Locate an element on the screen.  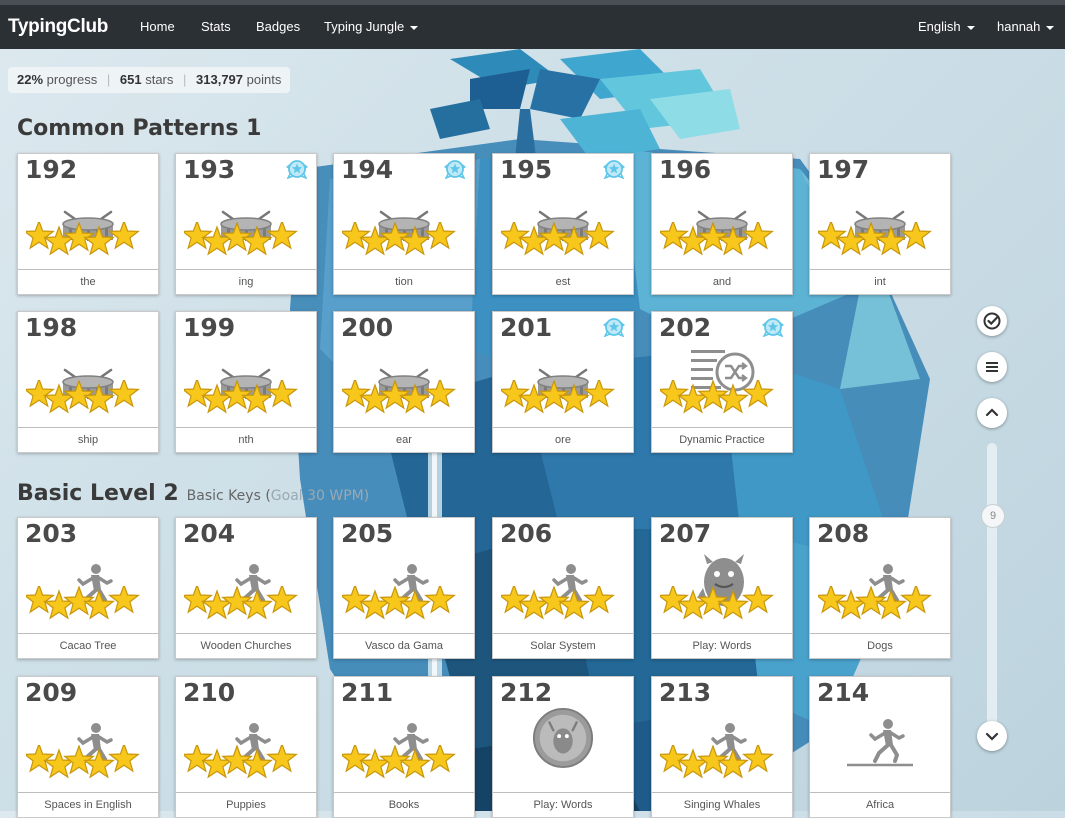
brand-logo: TypingClub is located at coordinates (58, 27).